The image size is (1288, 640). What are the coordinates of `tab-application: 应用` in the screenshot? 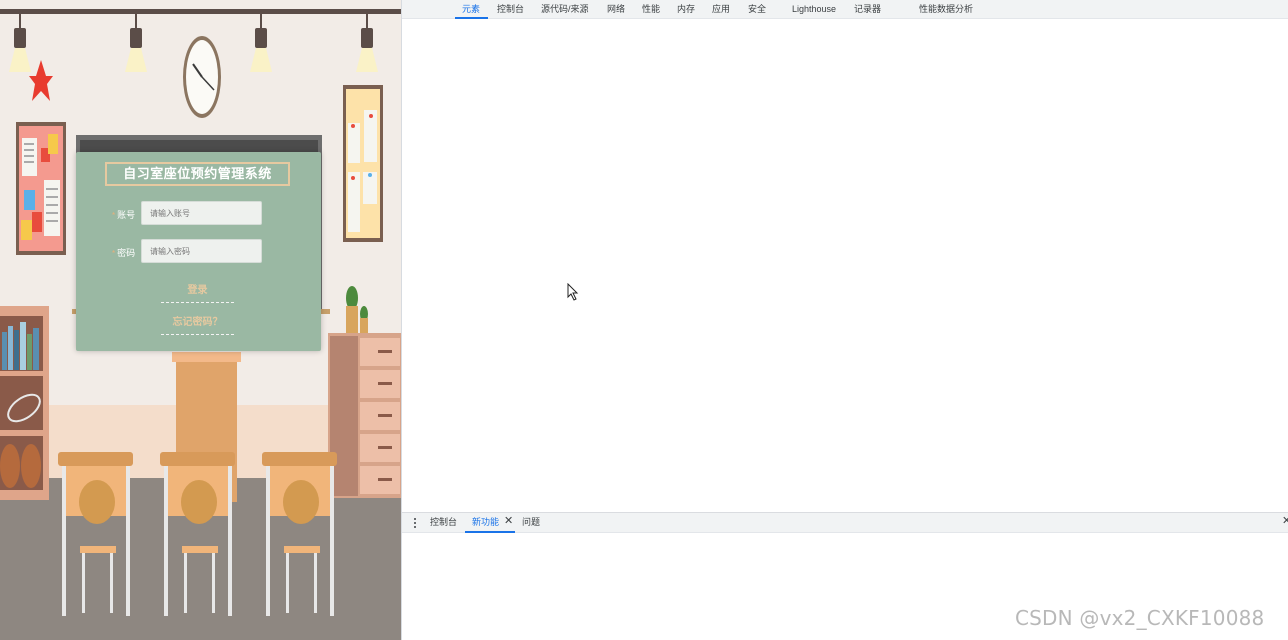 It's located at (721, 9).